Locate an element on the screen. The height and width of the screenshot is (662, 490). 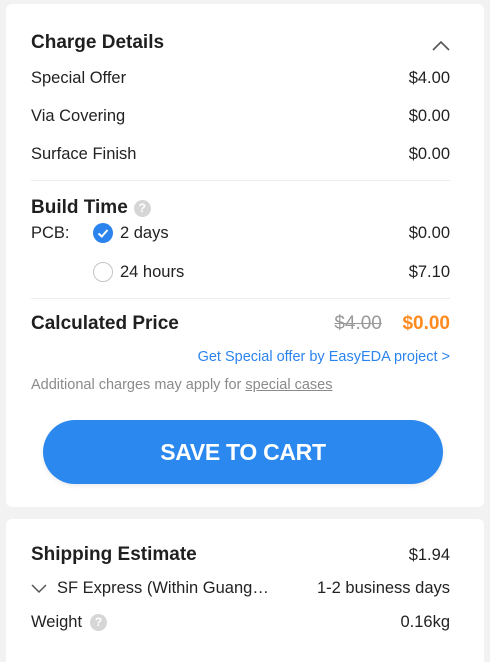
special-offer-link-row: Get Special offer by EasyEDA project > is located at coordinates (240, 357).